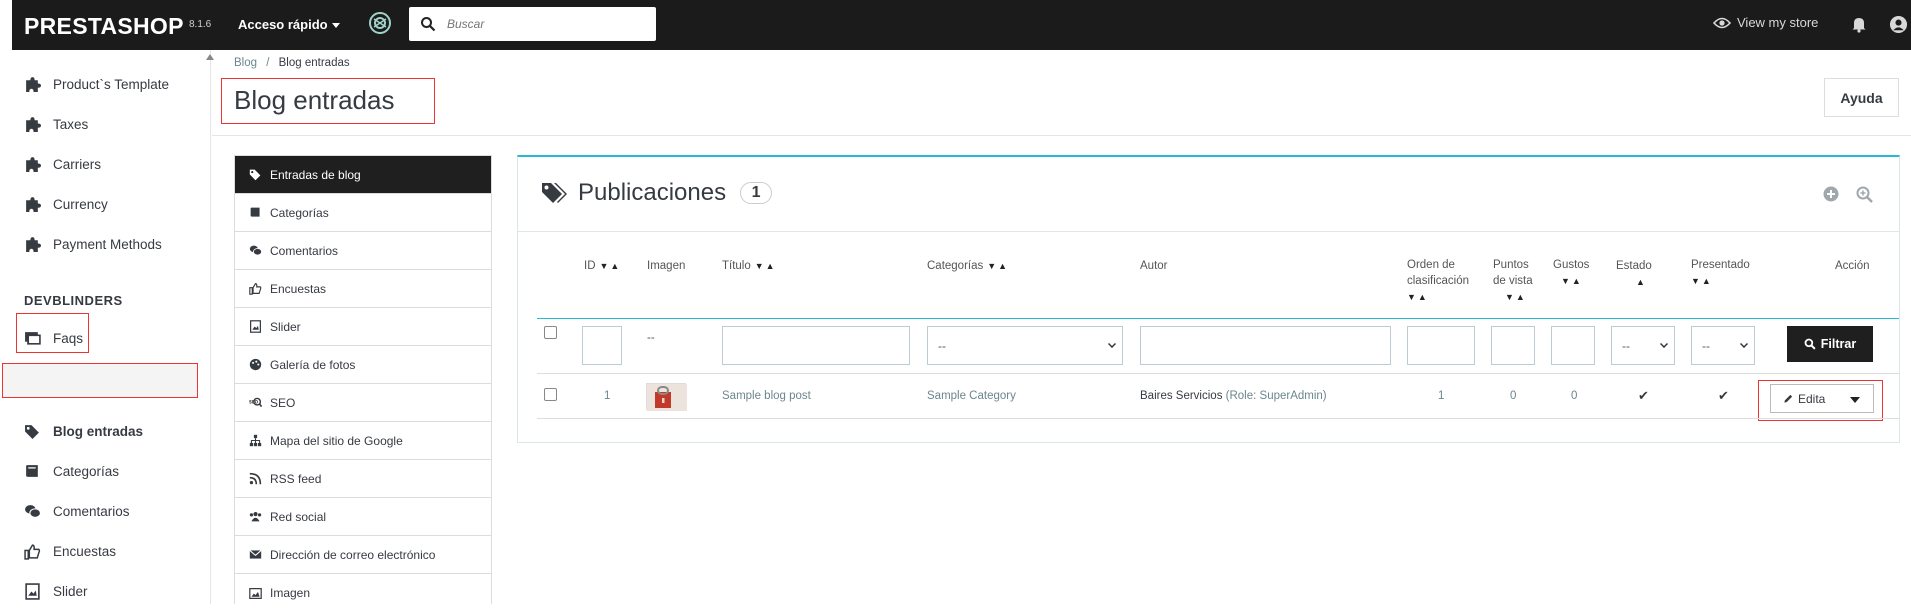  Describe the element at coordinates (363, 289) in the screenshot. I see `module-menu-encuestas: Encuestas` at that location.